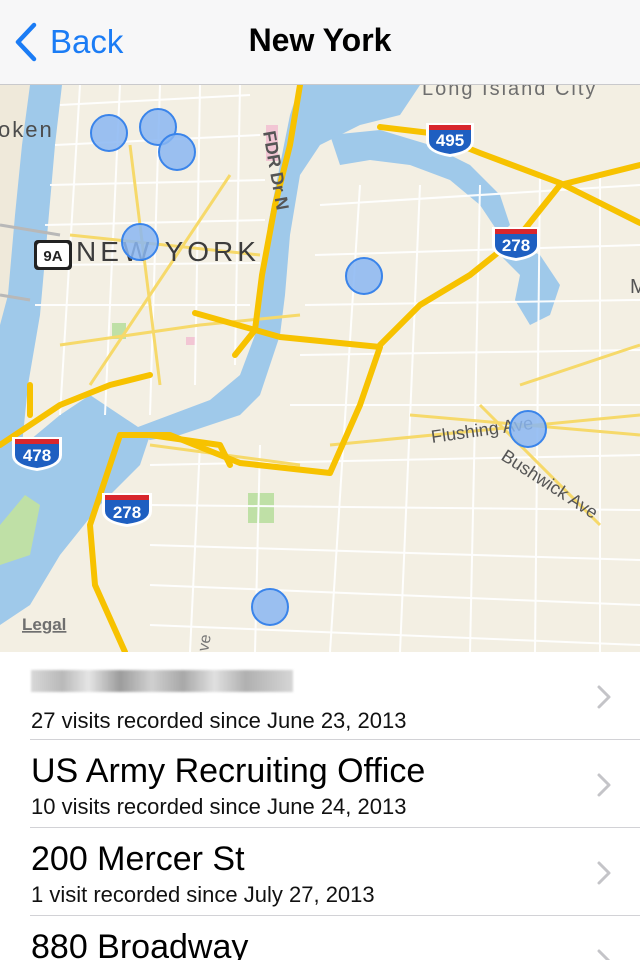 The image size is (640, 960). Describe the element at coordinates (37, 455) in the screenshot. I see `svg-text: 478` at that location.